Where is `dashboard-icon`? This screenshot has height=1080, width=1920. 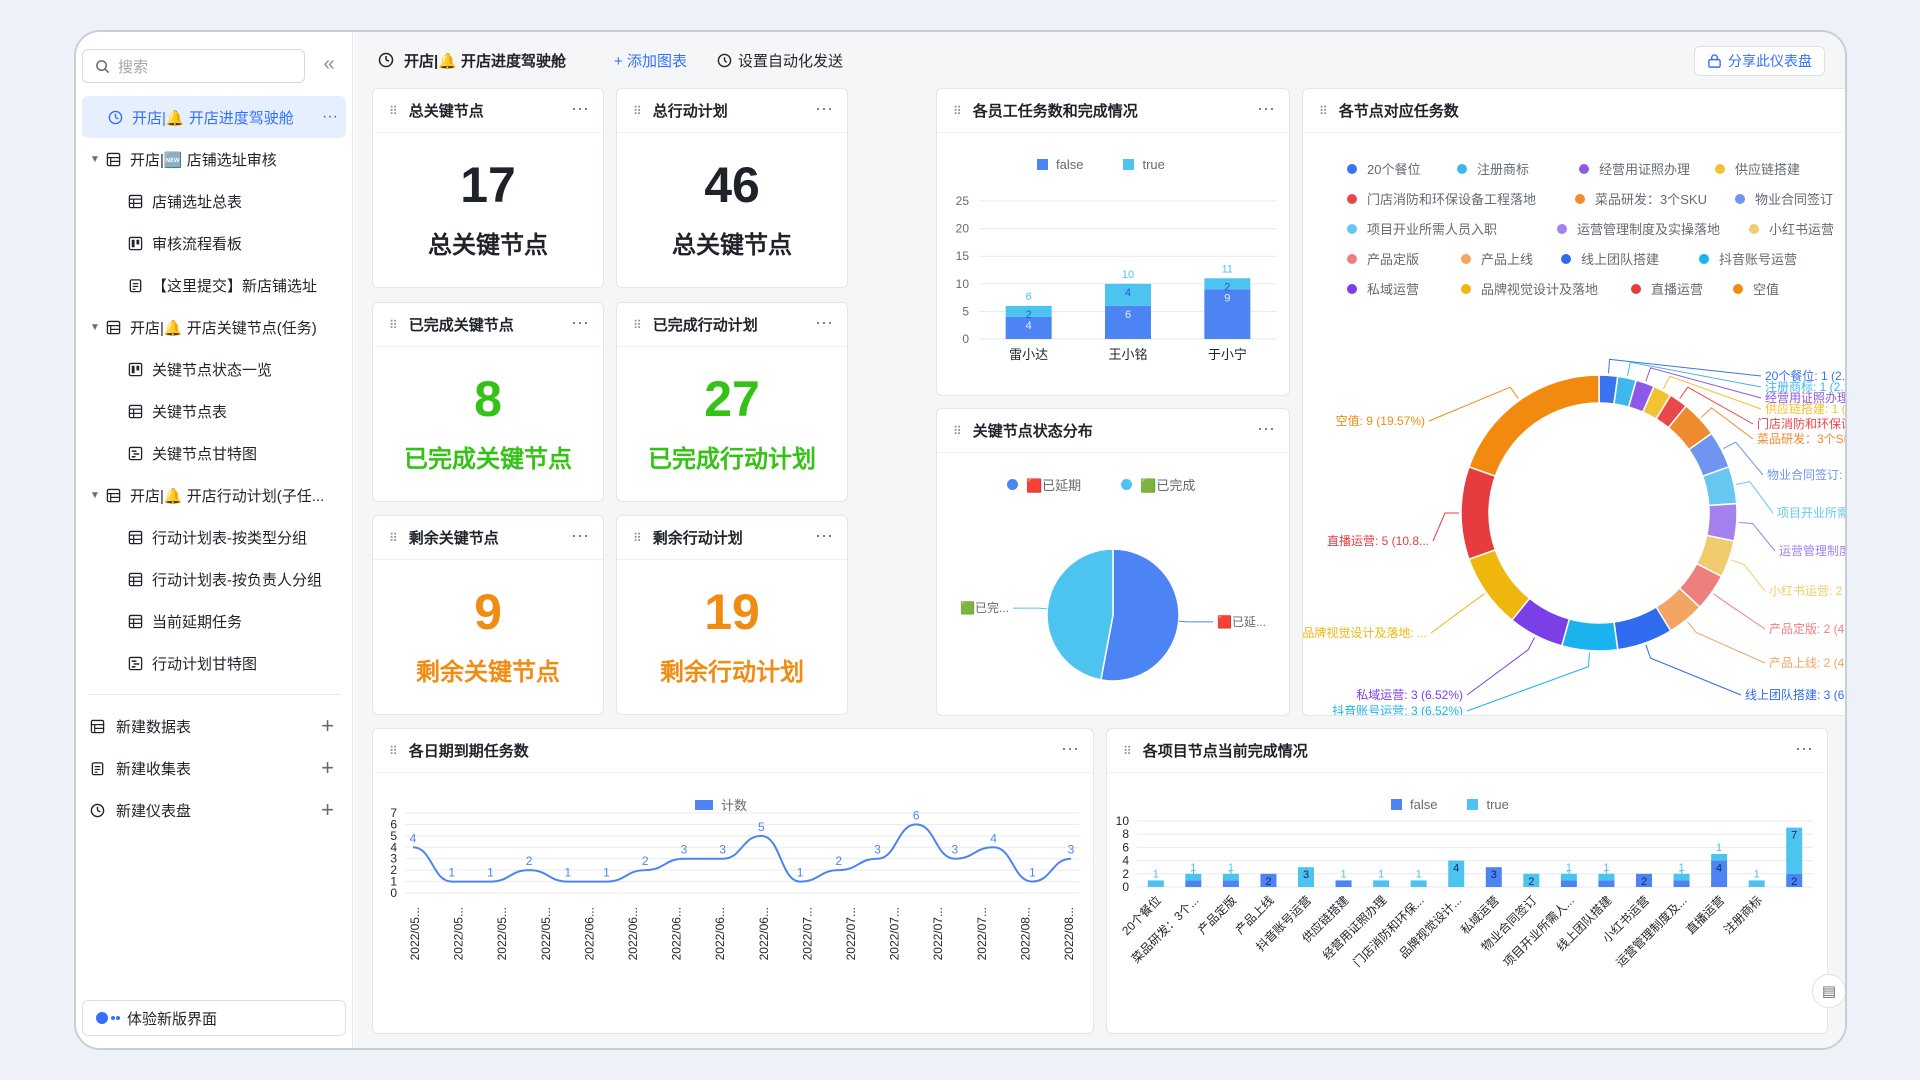 dashboard-icon is located at coordinates (115, 117).